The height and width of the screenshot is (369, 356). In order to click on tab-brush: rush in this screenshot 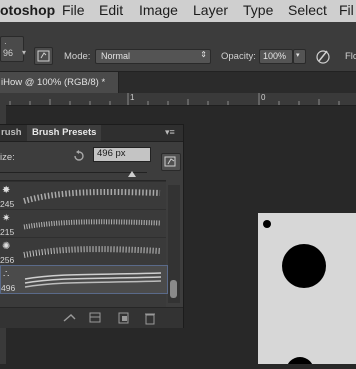, I will do `click(13, 133)`.